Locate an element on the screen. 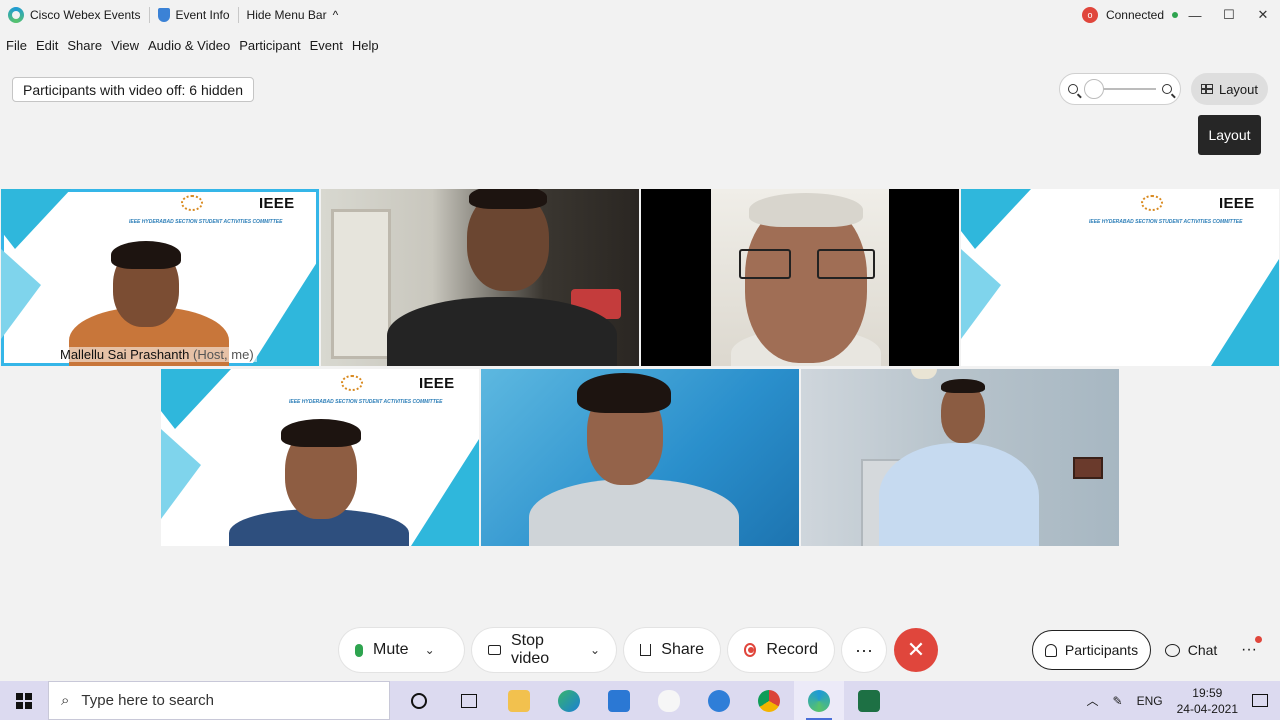 This screenshot has width=1280, height=720. webex-taskbar-button is located at coordinates (819, 700).